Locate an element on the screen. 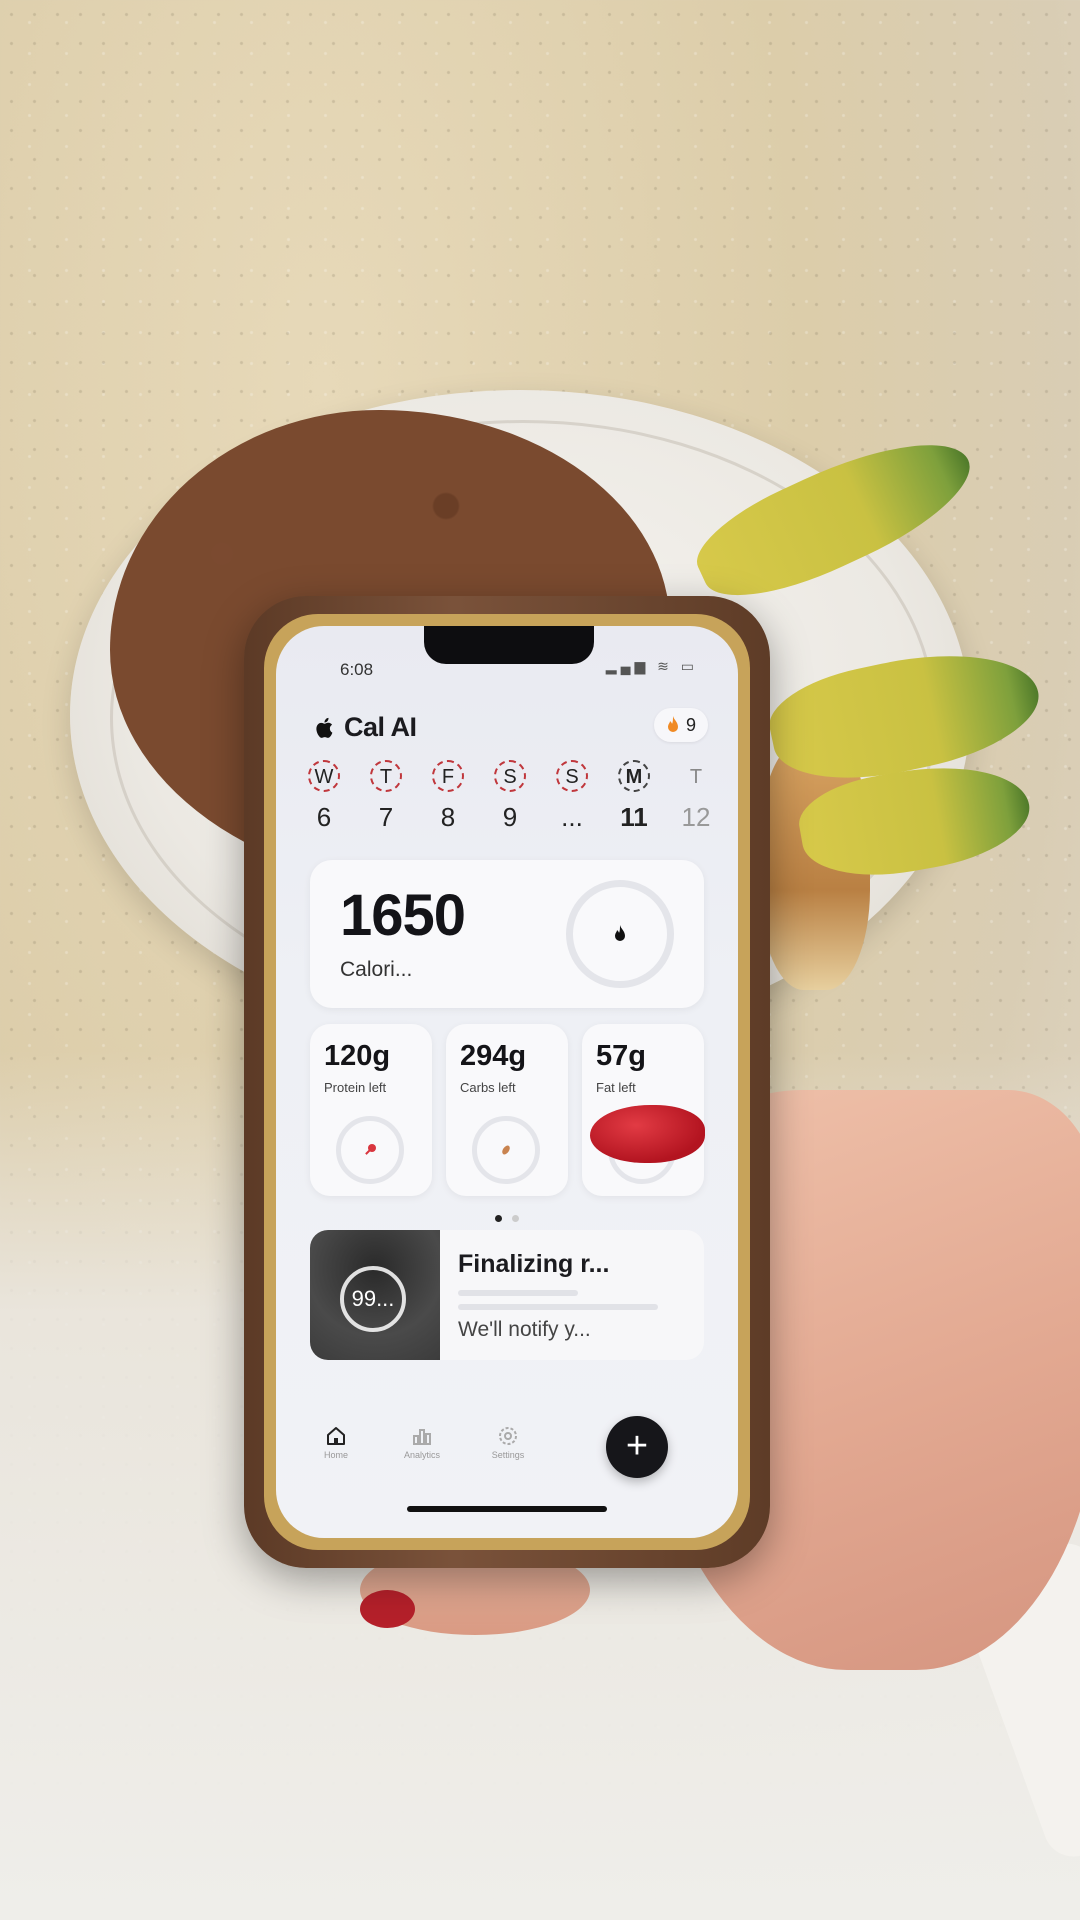 The height and width of the screenshot is (1920, 1080). tab-settings: Settings is located at coordinates (508, 1442).